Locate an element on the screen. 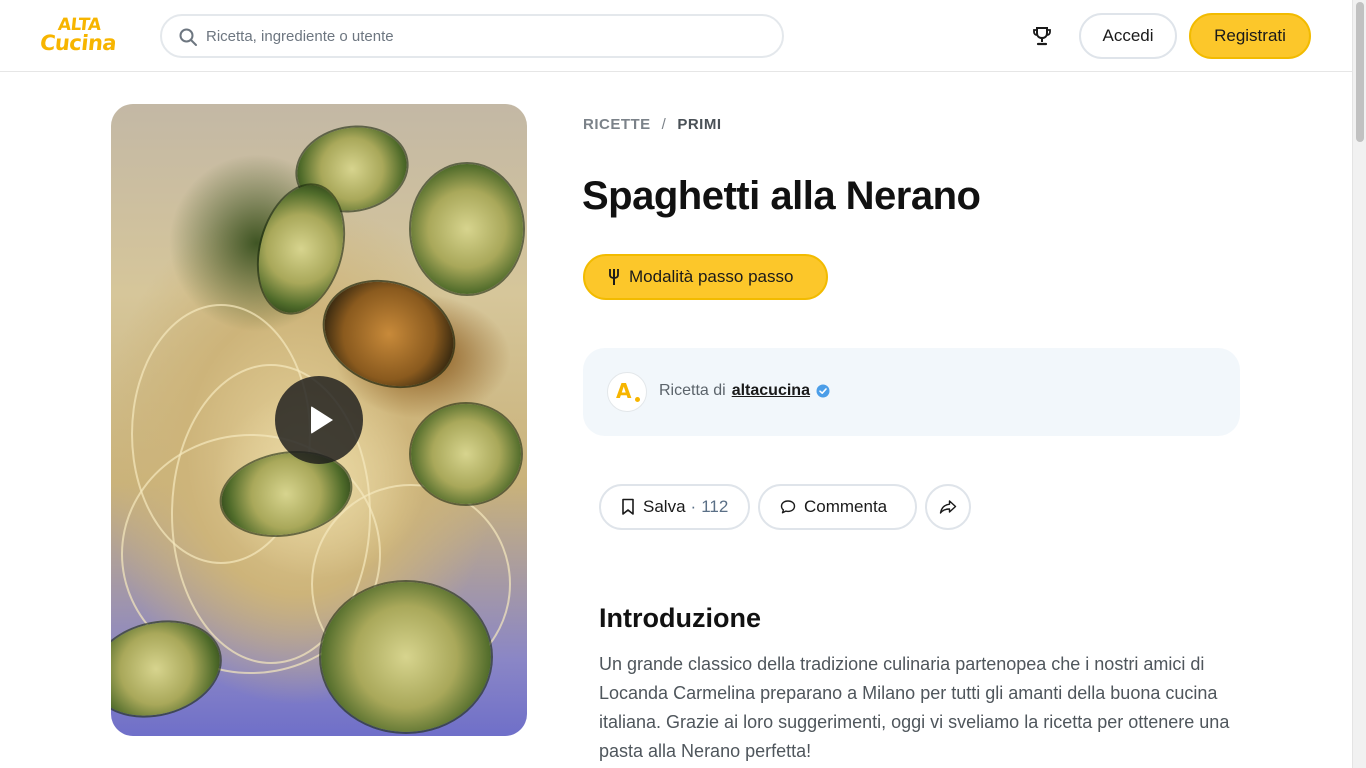  comment-button: Commenta is located at coordinates (837, 507).